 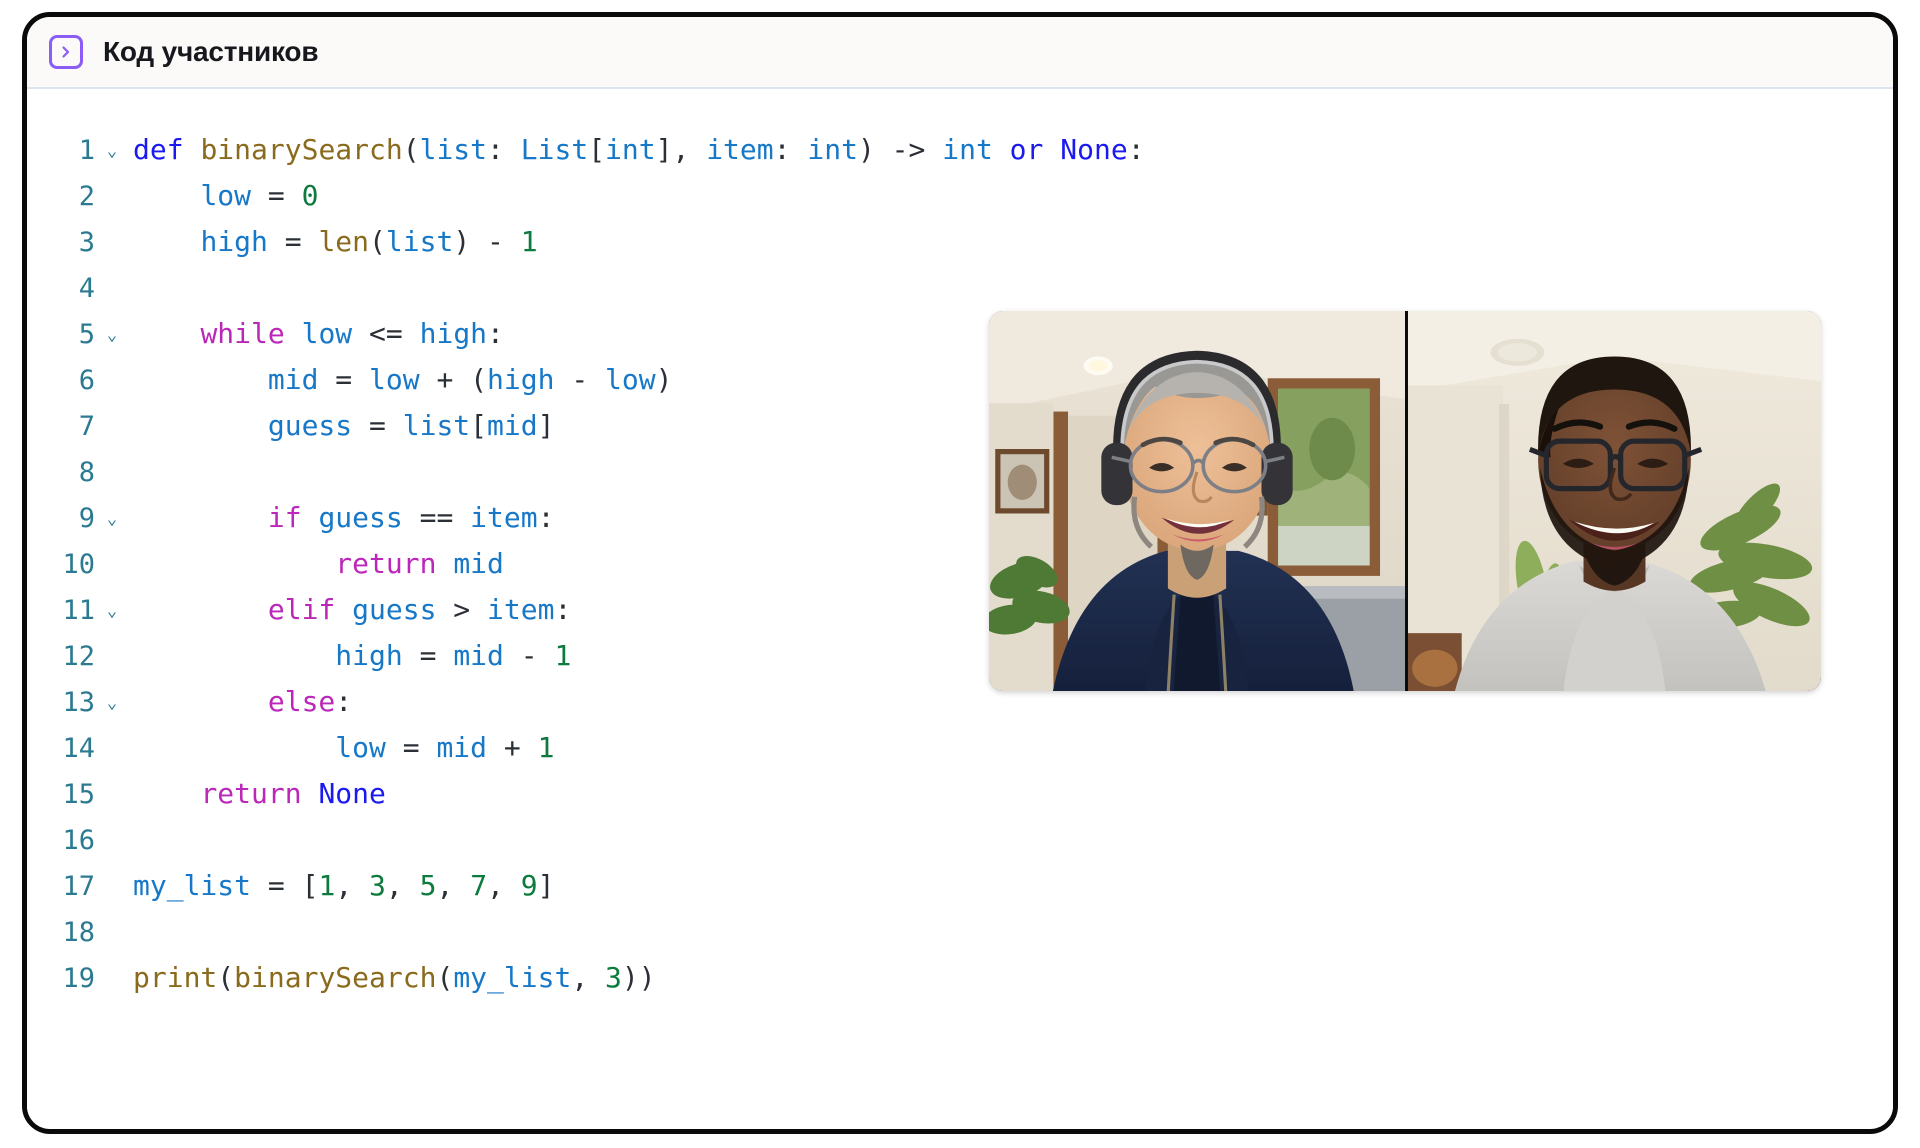 What do you see at coordinates (86, 288) in the screenshot?
I see `line-number: 4` at bounding box center [86, 288].